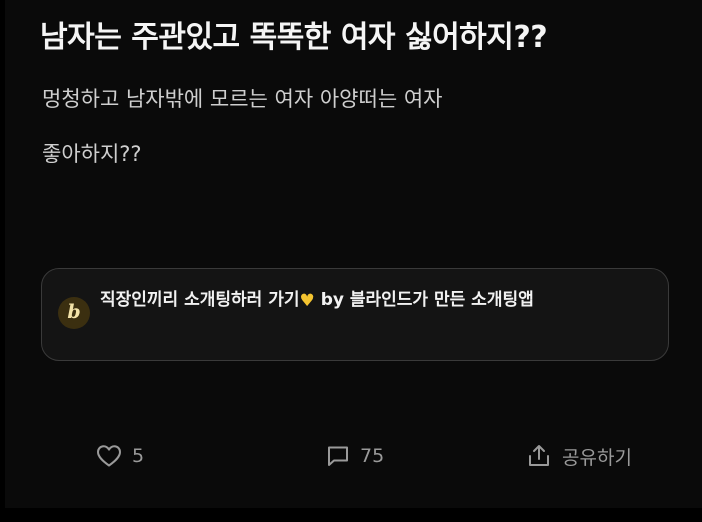  I want to click on share-button: 공유하기, so click(579, 456).